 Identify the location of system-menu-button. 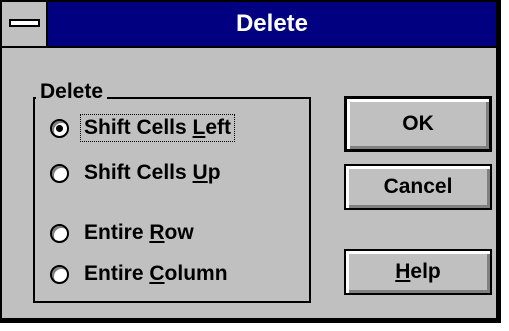
(25, 24).